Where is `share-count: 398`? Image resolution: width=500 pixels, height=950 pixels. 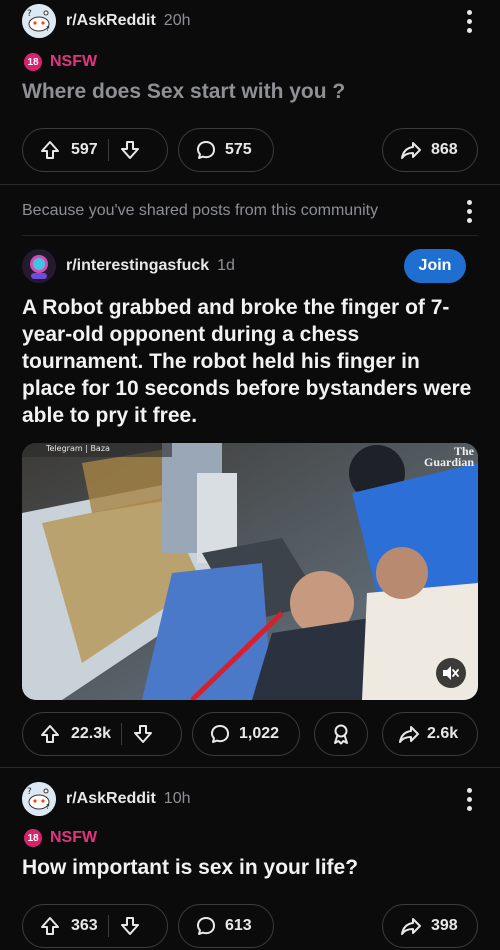 share-count: 398 is located at coordinates (444, 925).